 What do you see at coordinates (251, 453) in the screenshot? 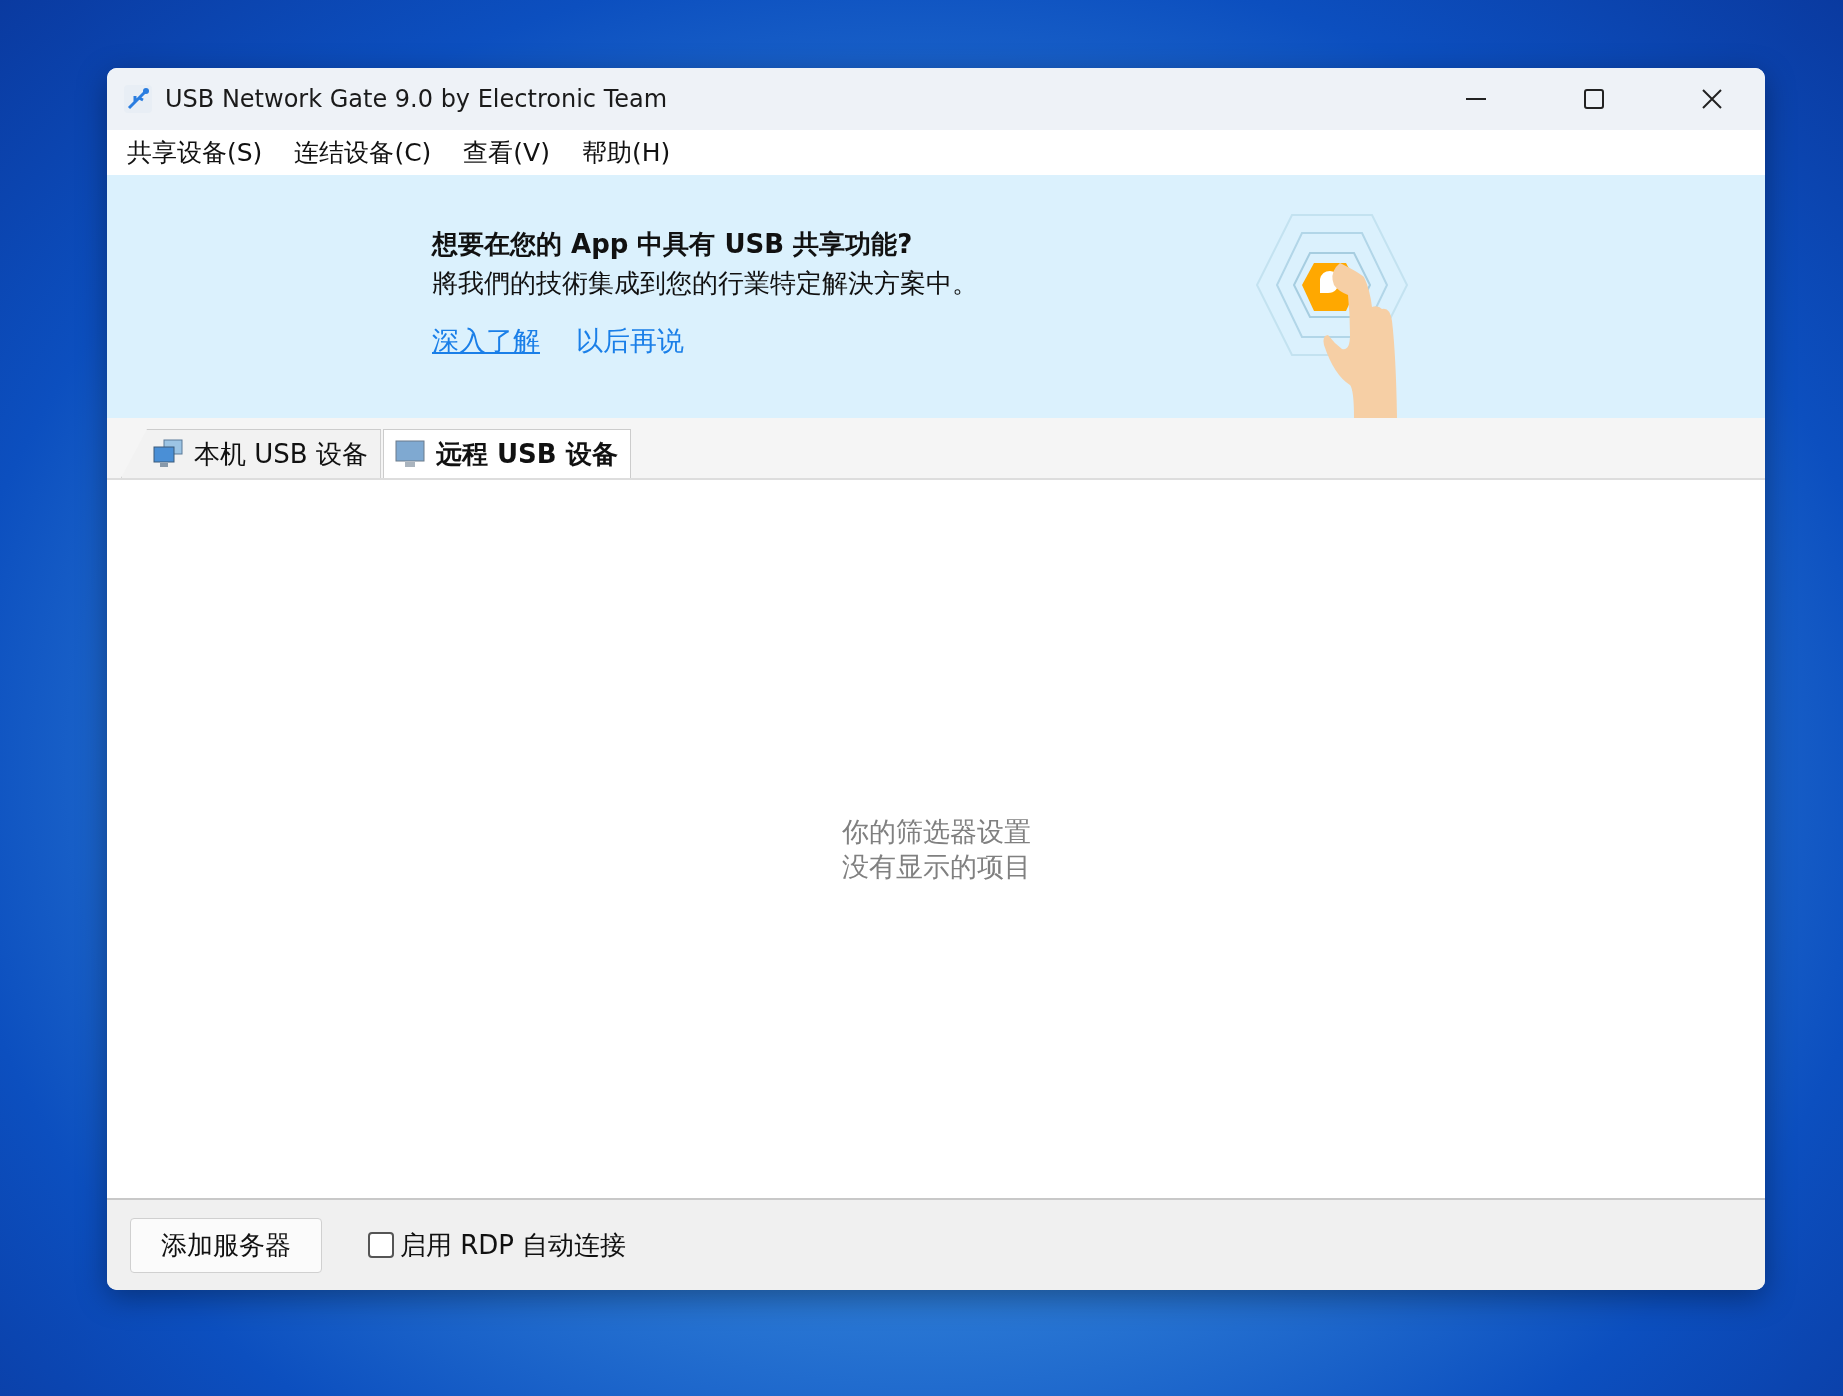
I see `tab: 本机 USB 设备` at bounding box center [251, 453].